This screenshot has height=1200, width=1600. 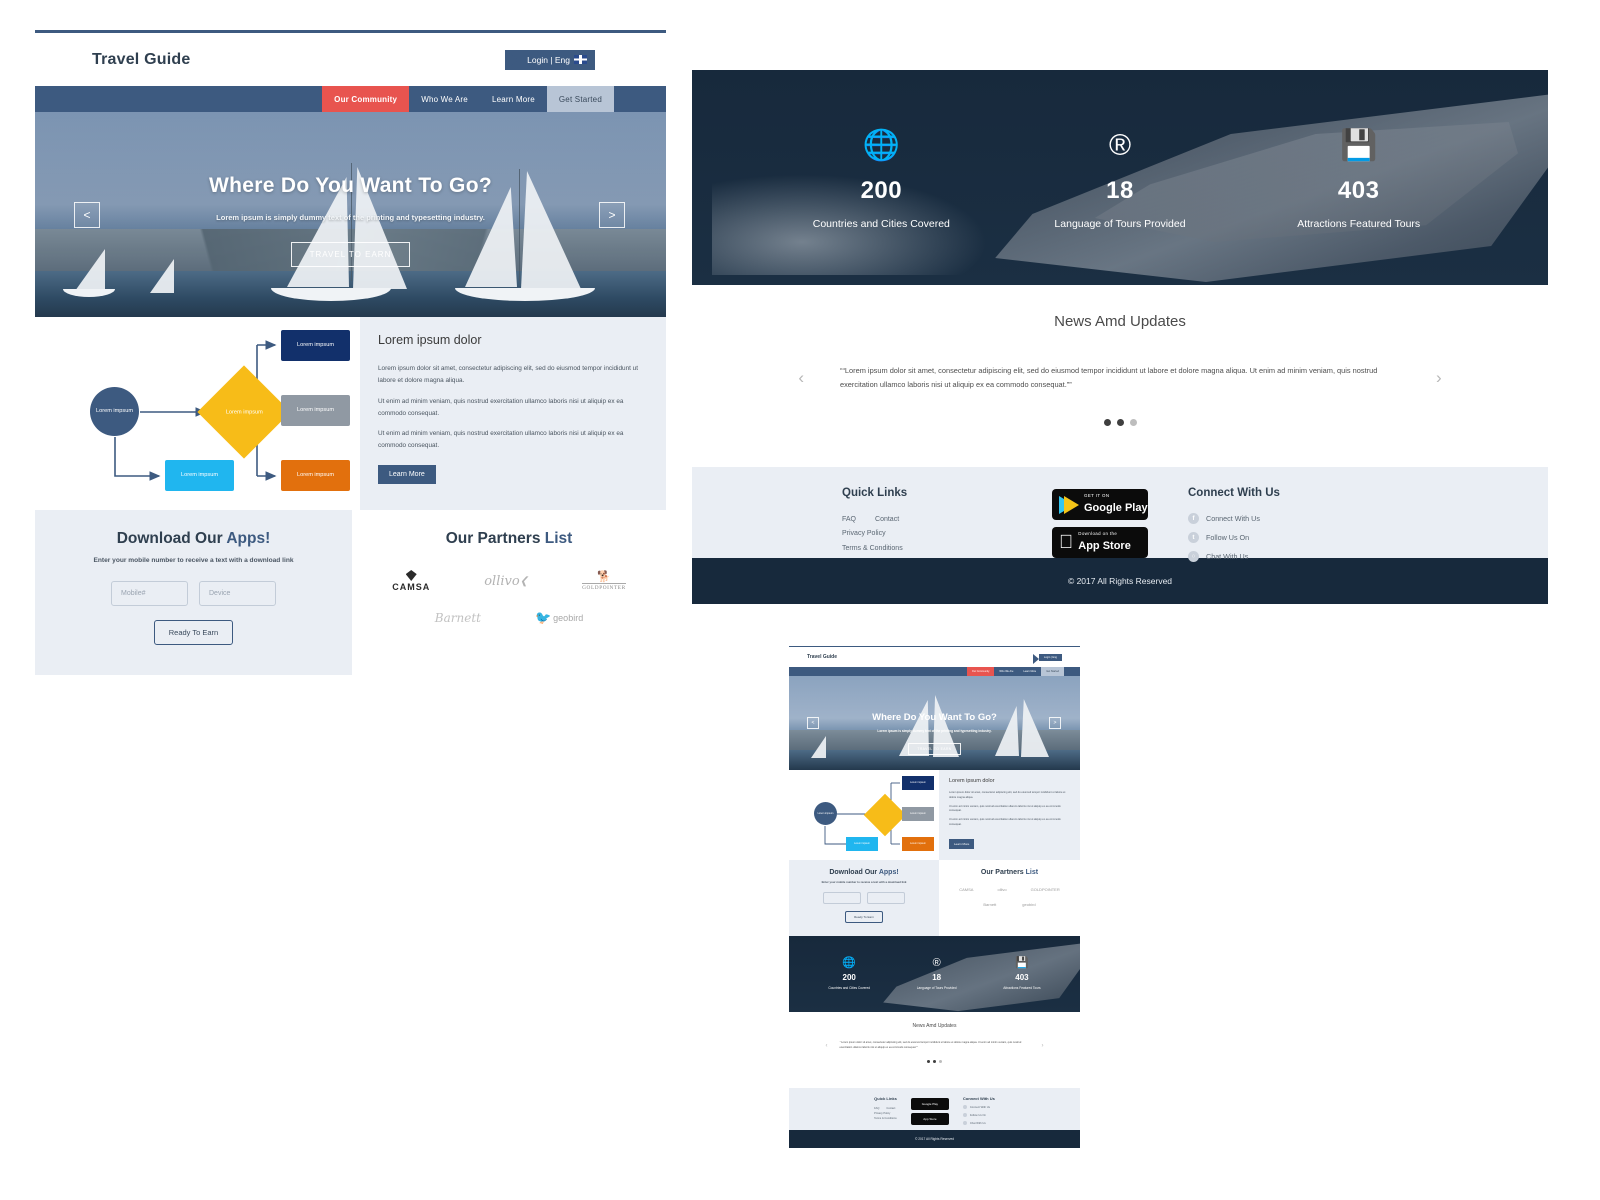 What do you see at coordinates (149, 593) in the screenshot?
I see `mobile-number-input: Mobile#` at bounding box center [149, 593].